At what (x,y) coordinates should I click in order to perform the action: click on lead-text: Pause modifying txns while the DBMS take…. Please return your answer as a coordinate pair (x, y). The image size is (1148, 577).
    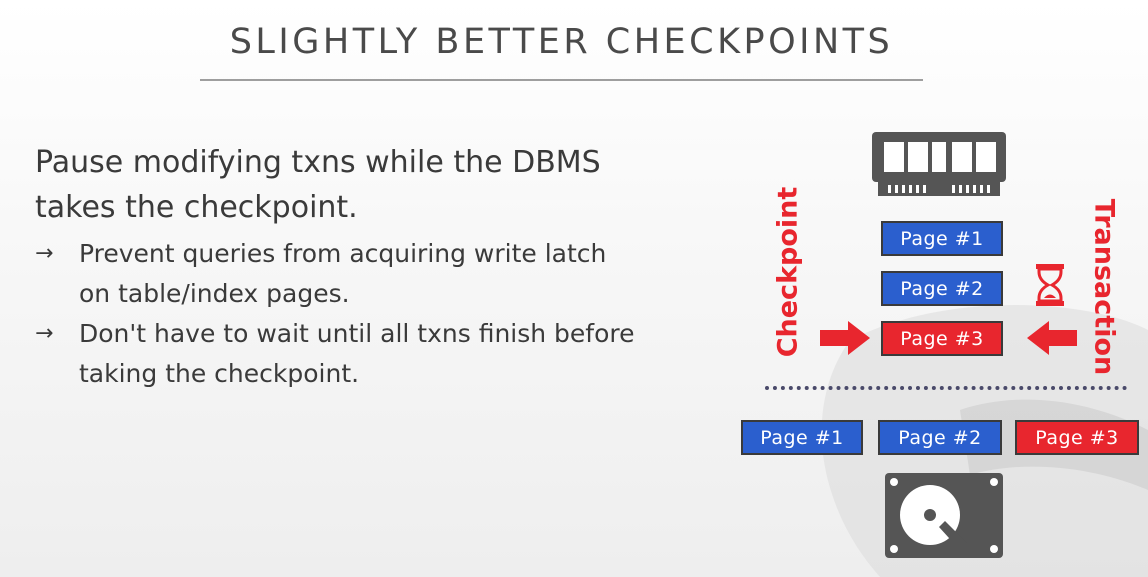
    Looking at the image, I should click on (318, 185).